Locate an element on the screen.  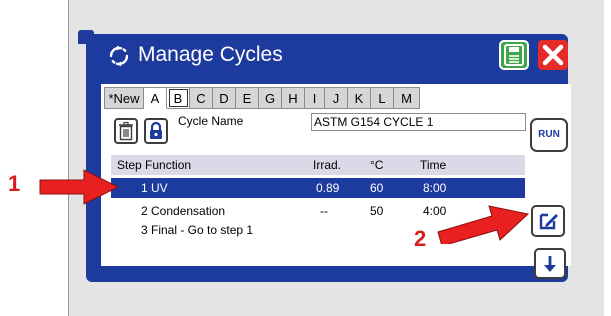
tab-c: C is located at coordinates (201, 98).